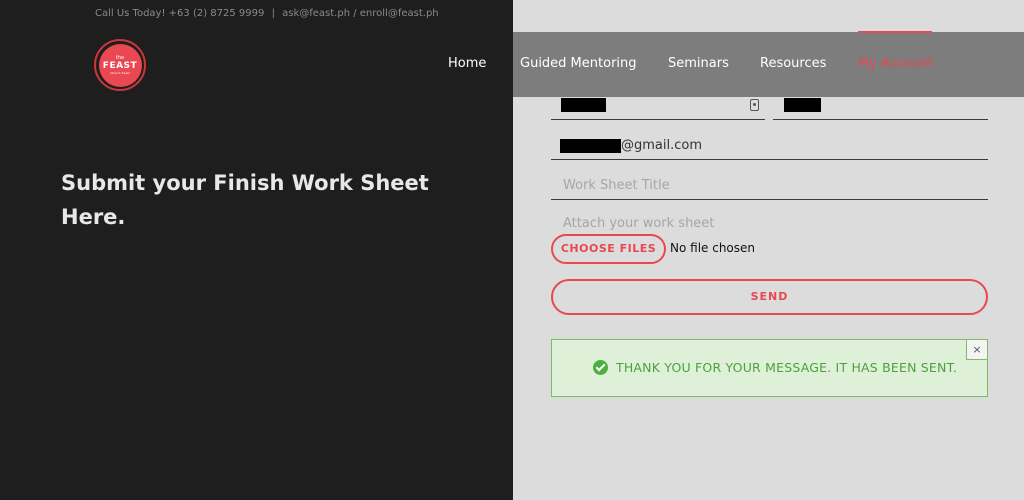 The image size is (1024, 500). Describe the element at coordinates (880, 119) in the screenshot. I see `last-name-field` at that location.